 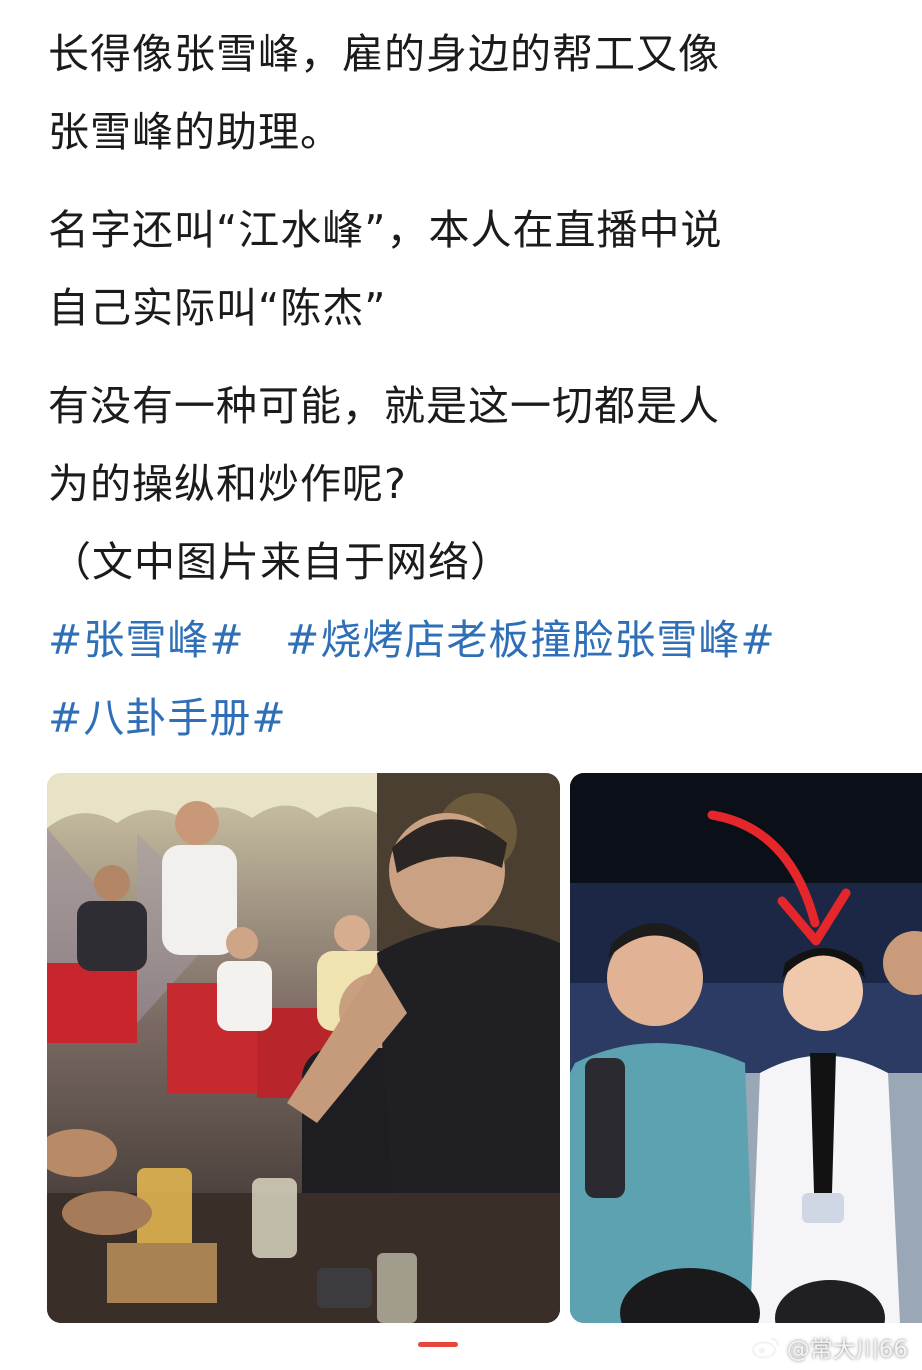 What do you see at coordinates (384, 54) in the screenshot?
I see `post-text-line-1: 长得像张雪峰，雇的身边的帮工又像` at bounding box center [384, 54].